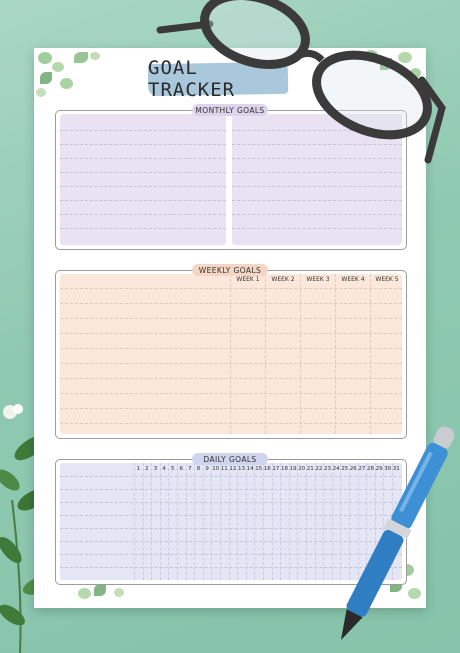 The width and height of the screenshot is (460, 653). What do you see at coordinates (164, 469) in the screenshot?
I see `day-number-label: 4` at bounding box center [164, 469].